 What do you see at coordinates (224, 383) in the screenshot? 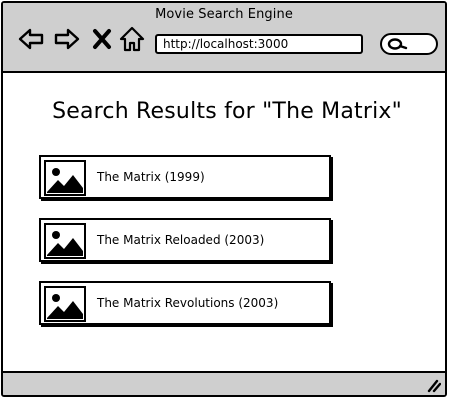
I see `status-bar` at bounding box center [224, 383].